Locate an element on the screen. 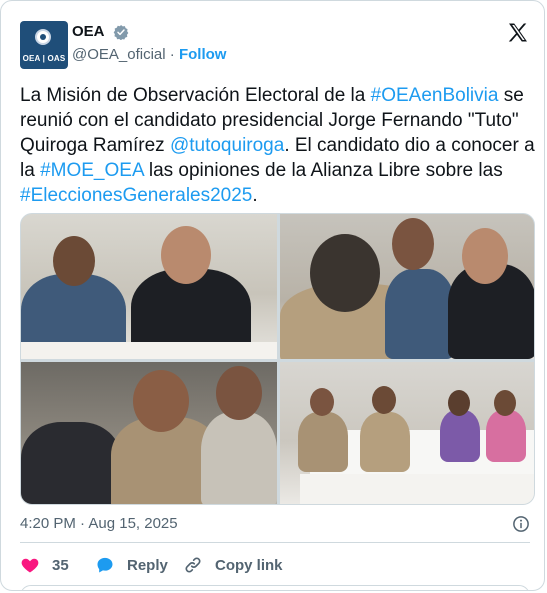 The width and height of the screenshot is (547, 593). copy-link-label: Copy link is located at coordinates (249, 565).